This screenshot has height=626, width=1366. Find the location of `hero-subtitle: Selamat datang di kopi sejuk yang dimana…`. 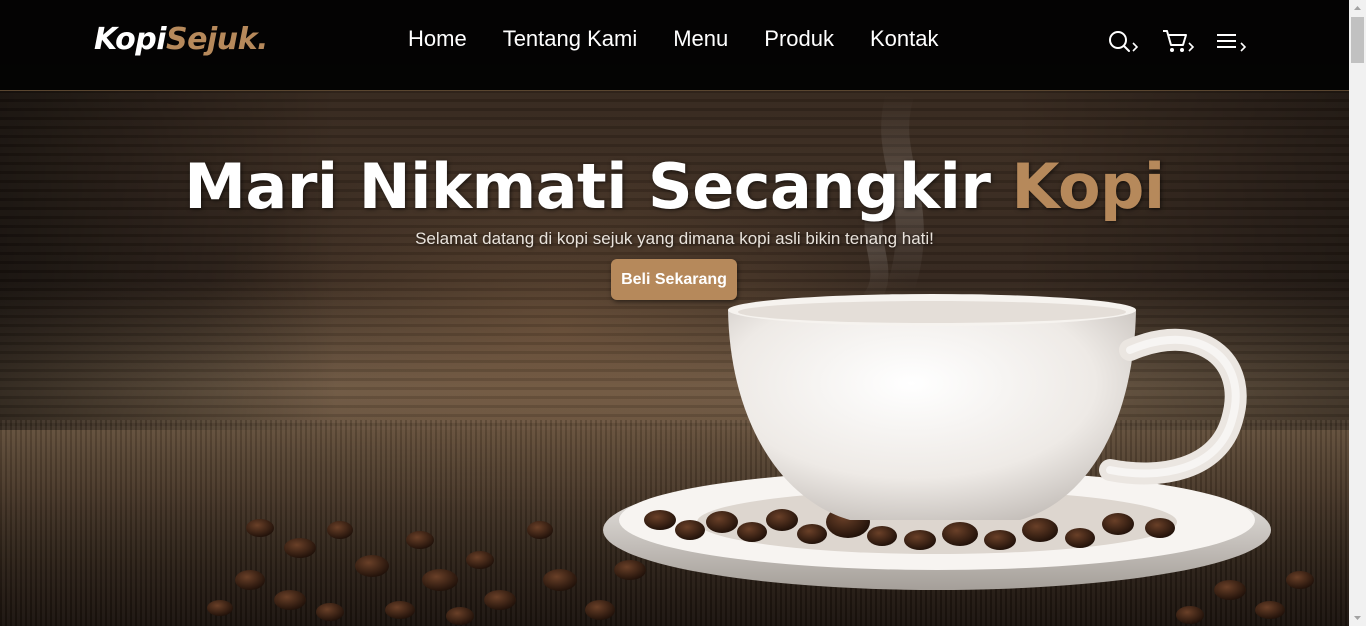

hero-subtitle: Selamat datang di kopi sejuk yang dimana… is located at coordinates (674, 238).